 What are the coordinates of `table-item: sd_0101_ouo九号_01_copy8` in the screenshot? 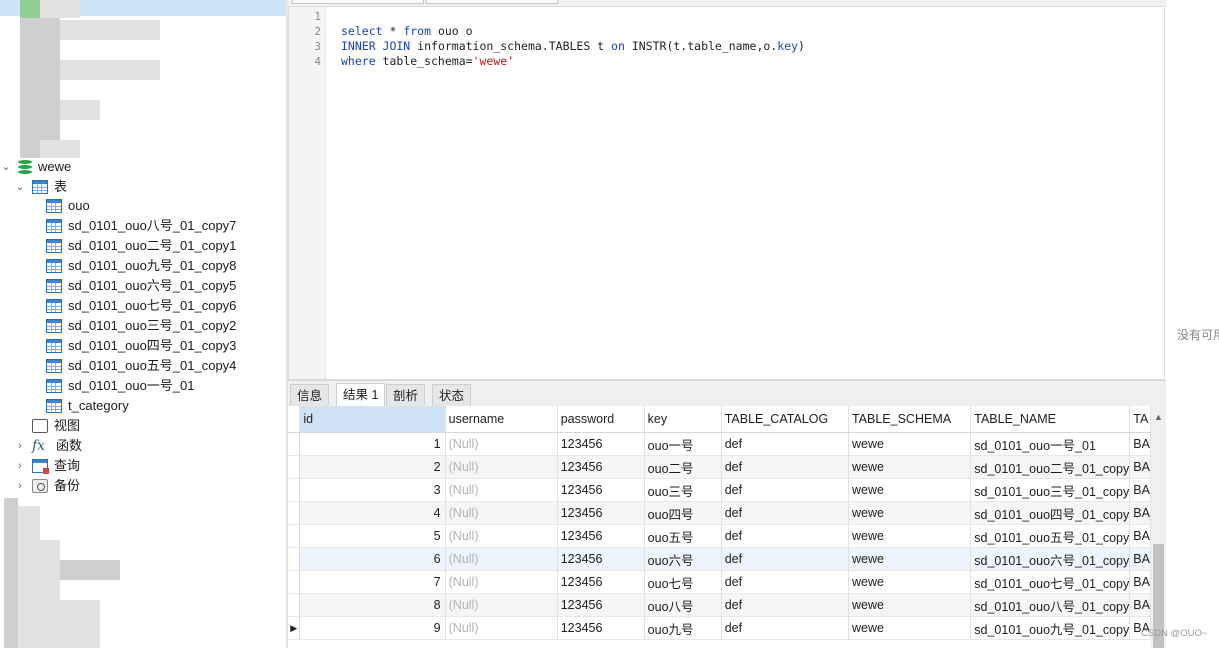 It's located at (141, 266).